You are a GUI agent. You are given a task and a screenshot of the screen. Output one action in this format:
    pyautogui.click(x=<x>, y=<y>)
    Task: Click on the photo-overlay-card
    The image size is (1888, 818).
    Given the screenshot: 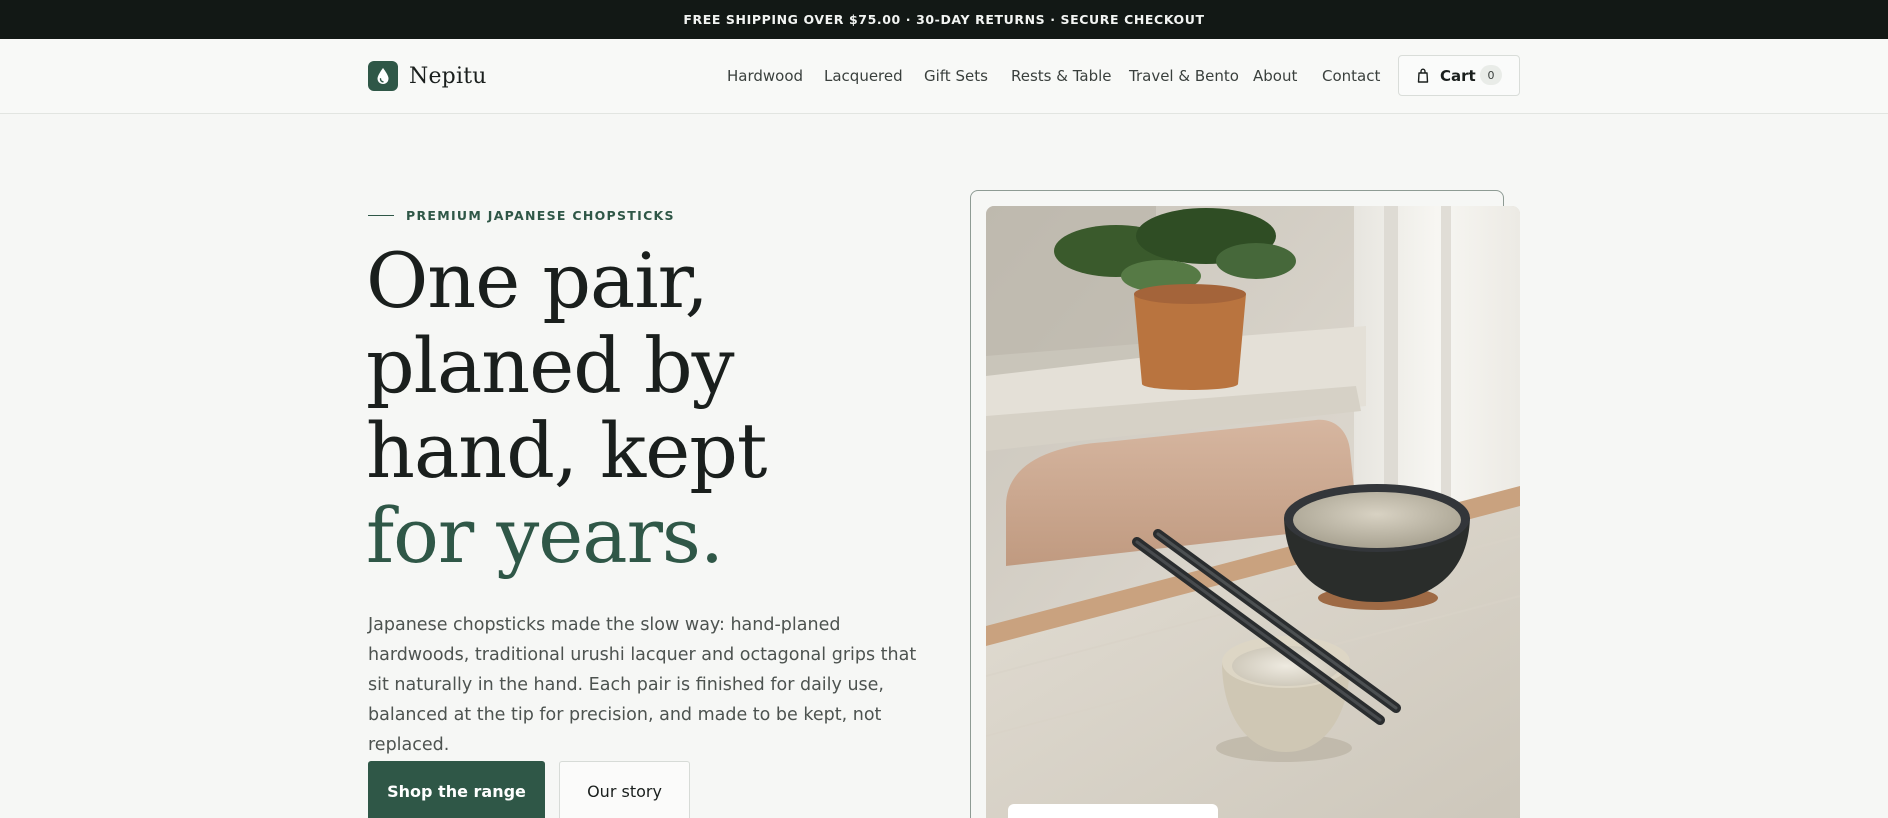 What is the action you would take?
    pyautogui.click(x=1113, y=811)
    